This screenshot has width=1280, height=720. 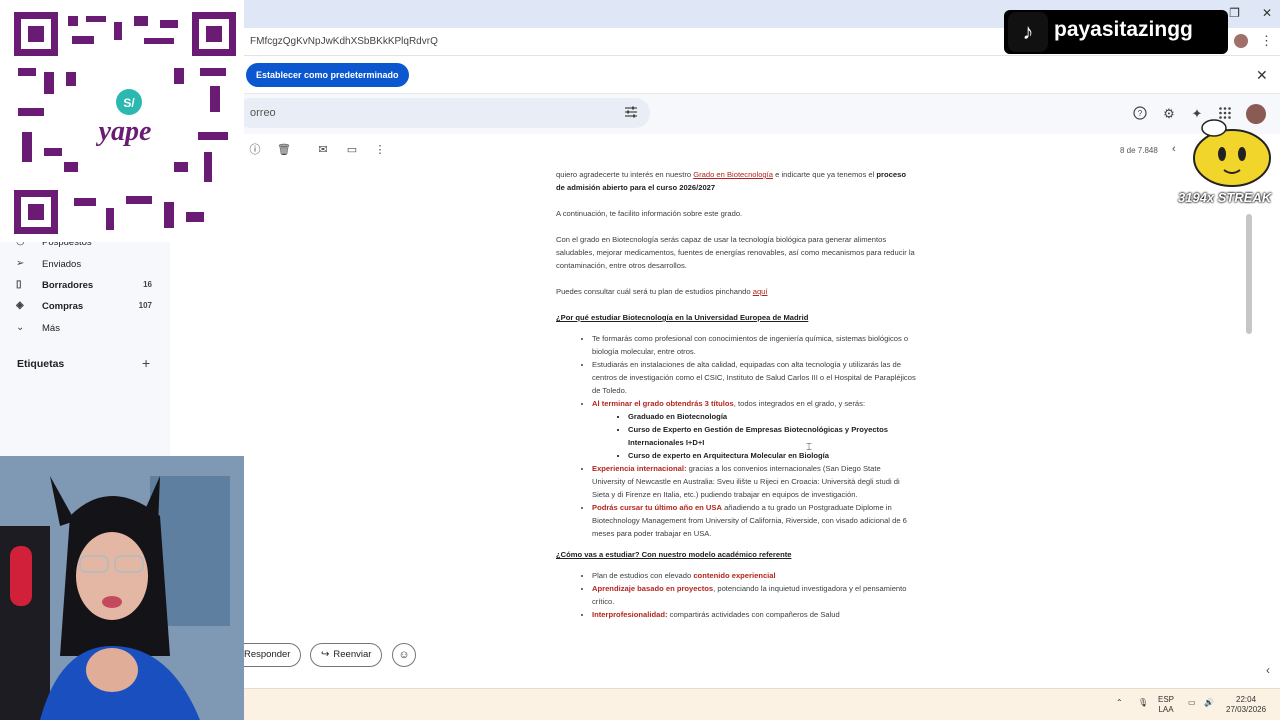 What do you see at coordinates (124, 131) in the screenshot?
I see `yape-logo: yape` at bounding box center [124, 131].